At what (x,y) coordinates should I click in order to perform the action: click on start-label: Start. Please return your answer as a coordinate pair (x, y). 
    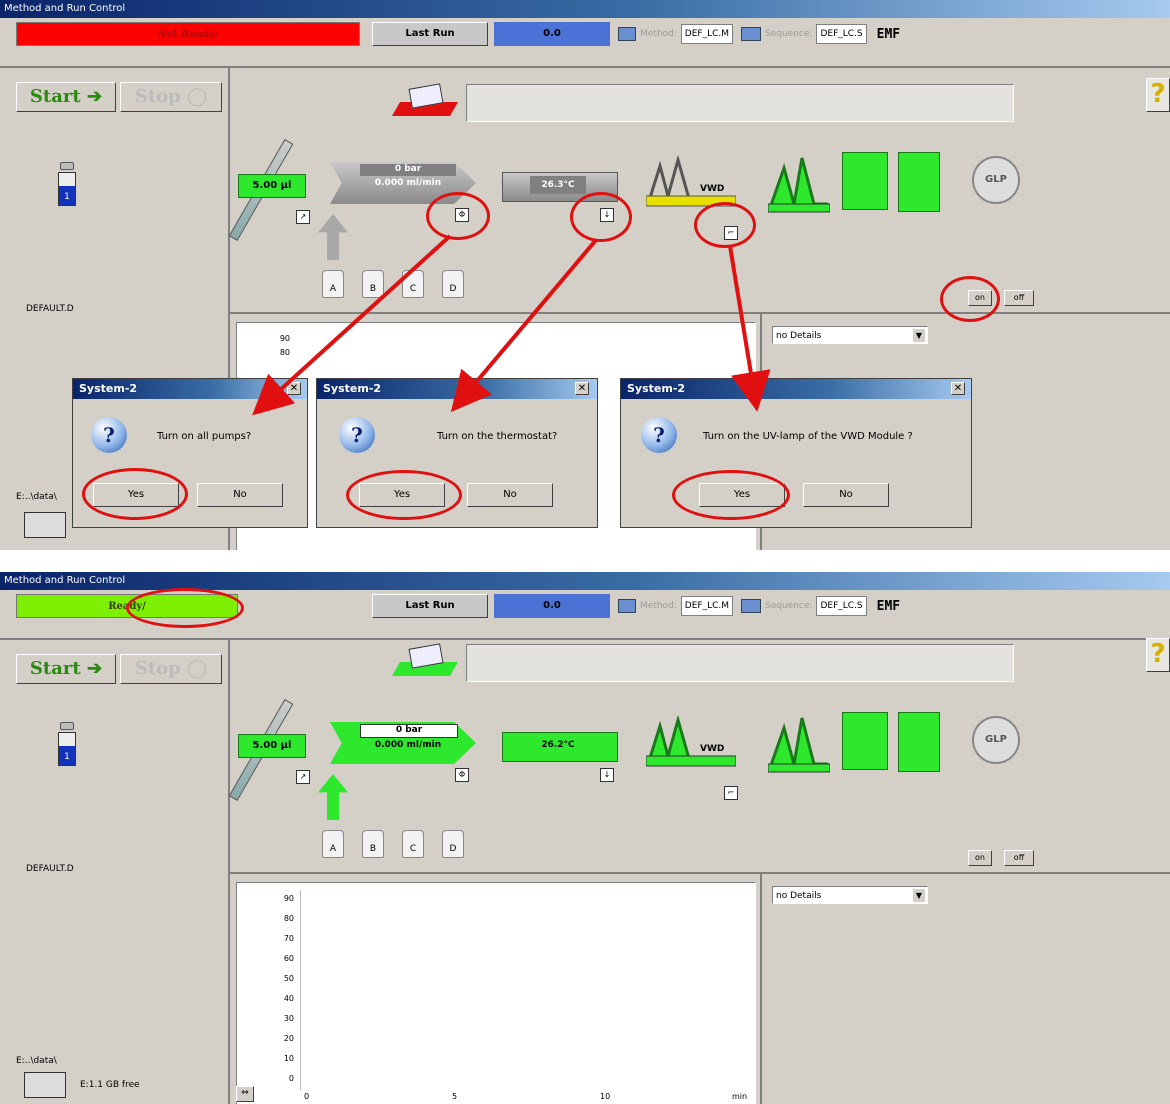
    Looking at the image, I should click on (55, 668).